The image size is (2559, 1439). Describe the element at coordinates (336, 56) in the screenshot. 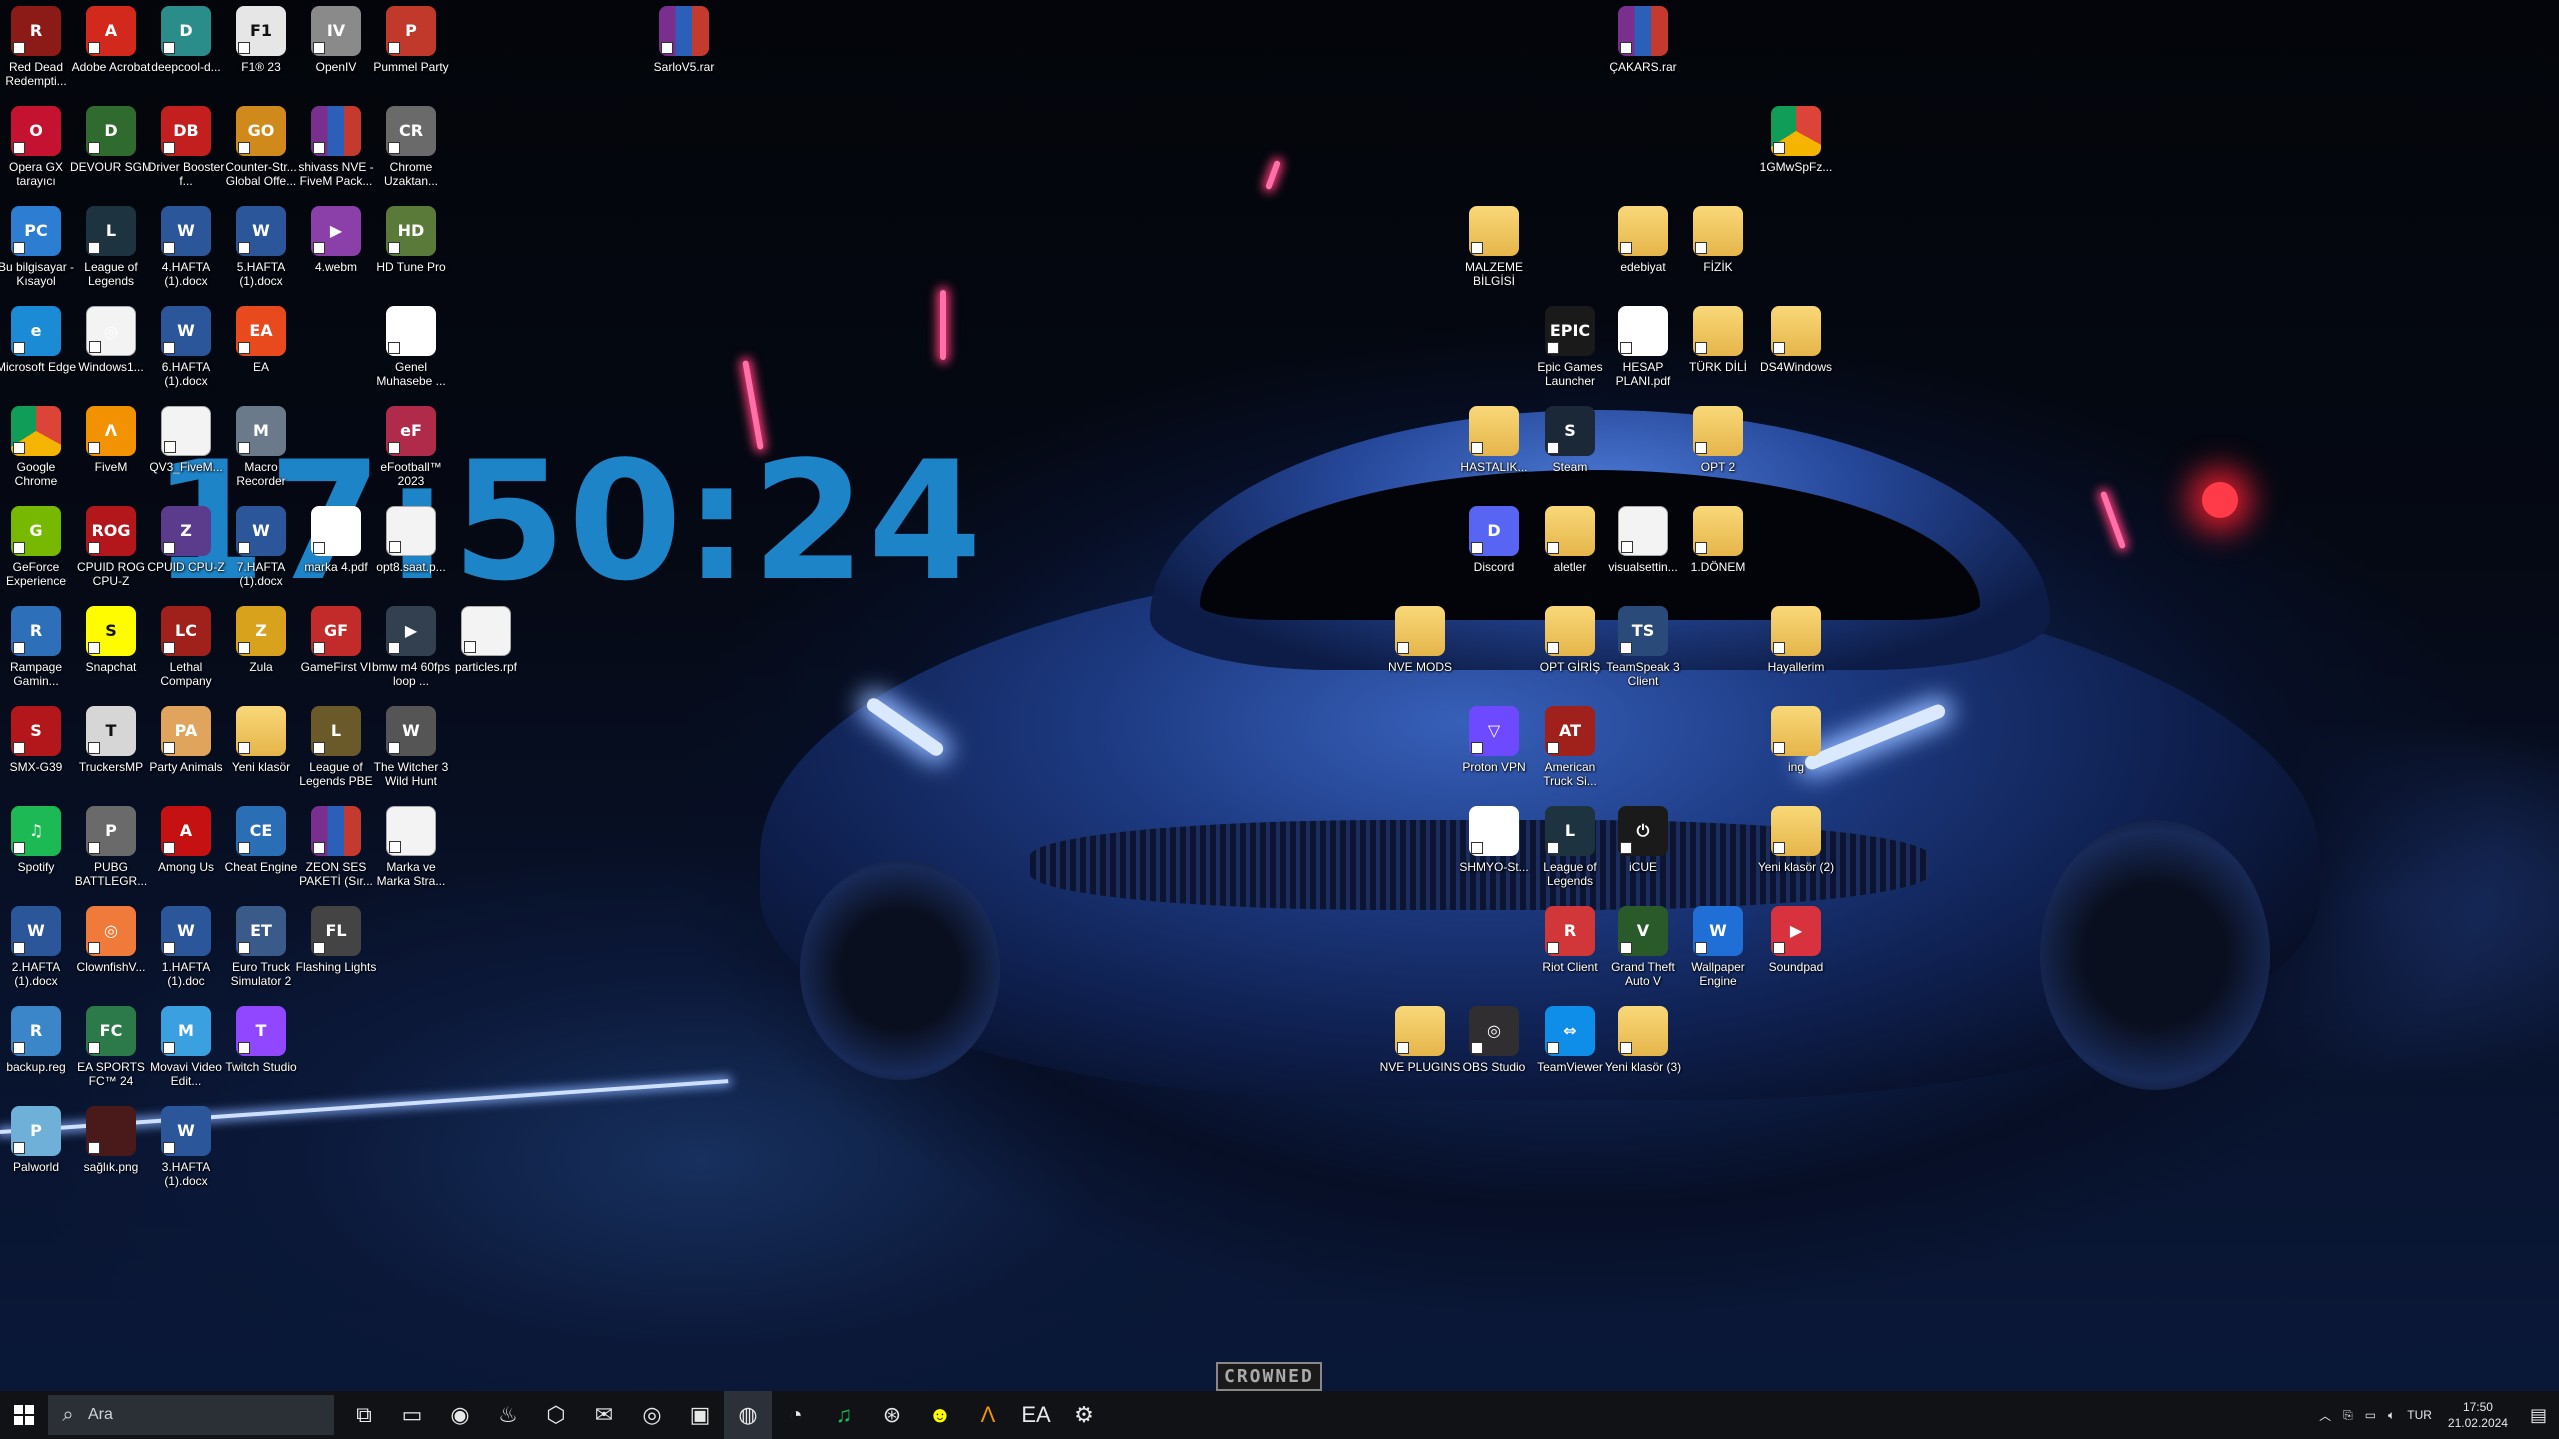

I see `desktop-icon: IV OpenIV` at that location.